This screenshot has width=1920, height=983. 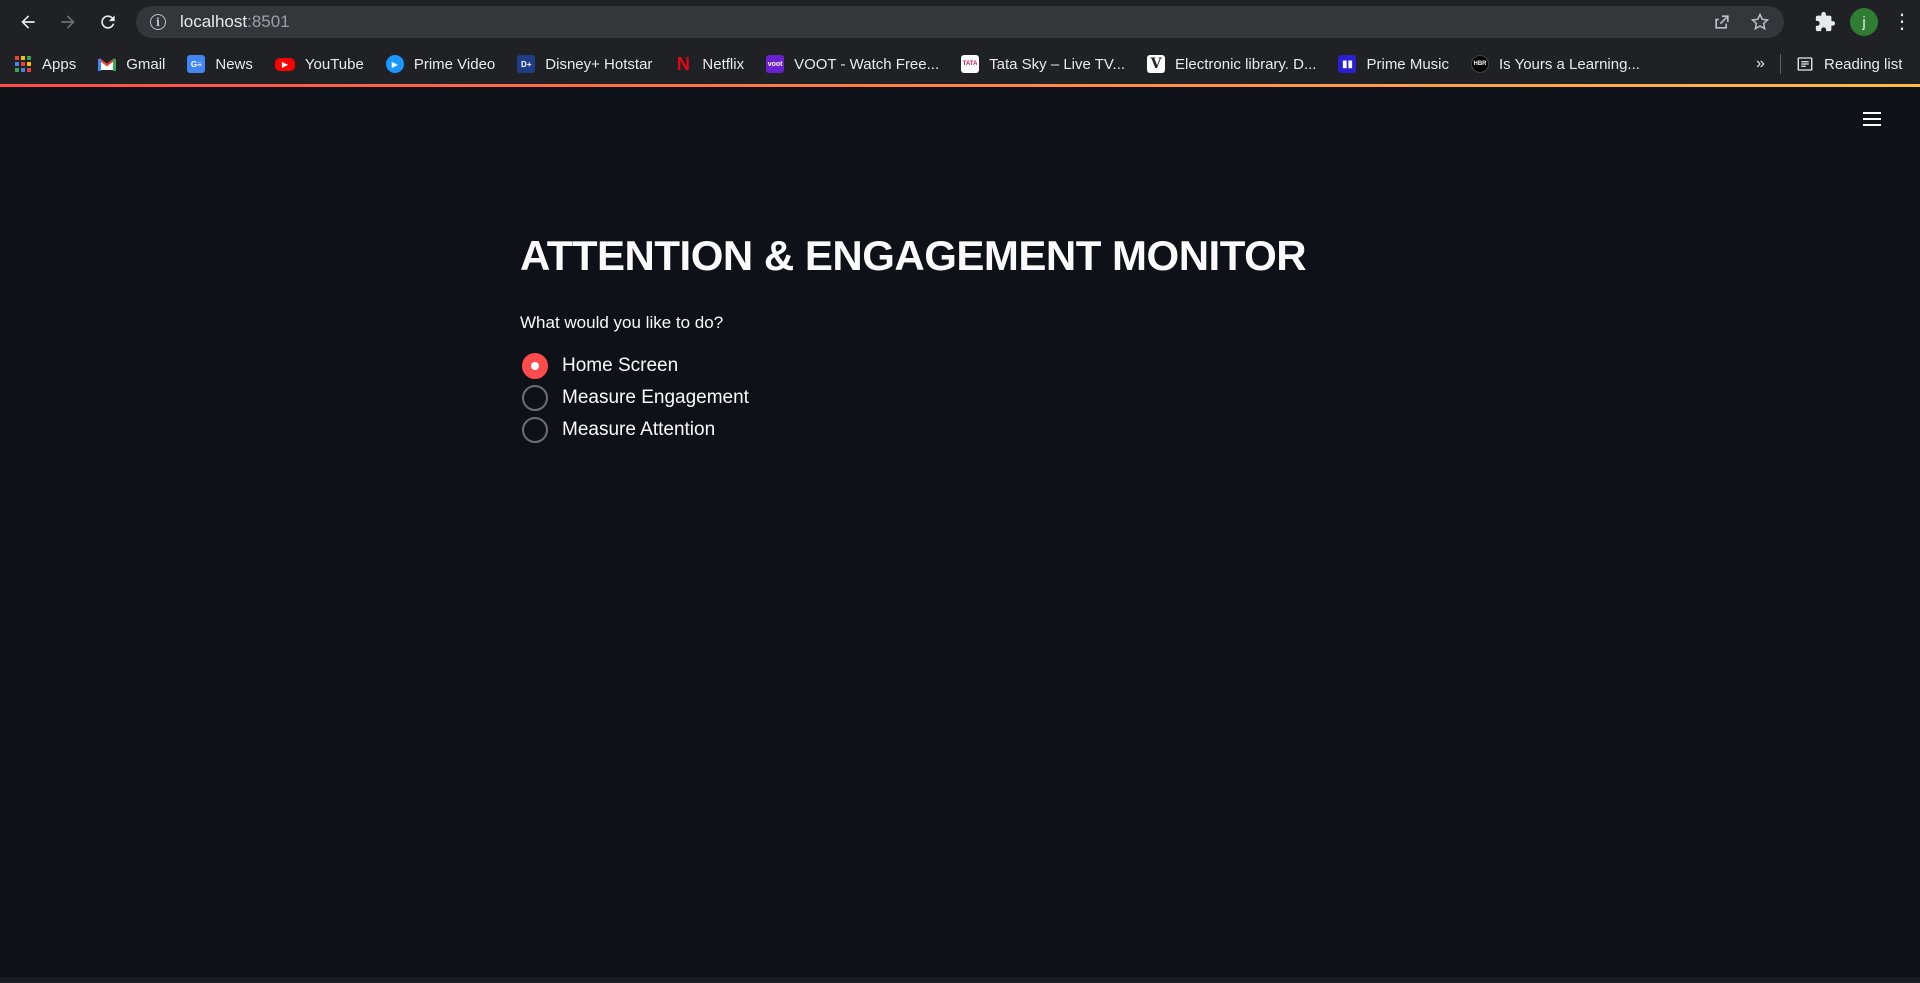 I want to click on reload-button, so click(x=108, y=22).